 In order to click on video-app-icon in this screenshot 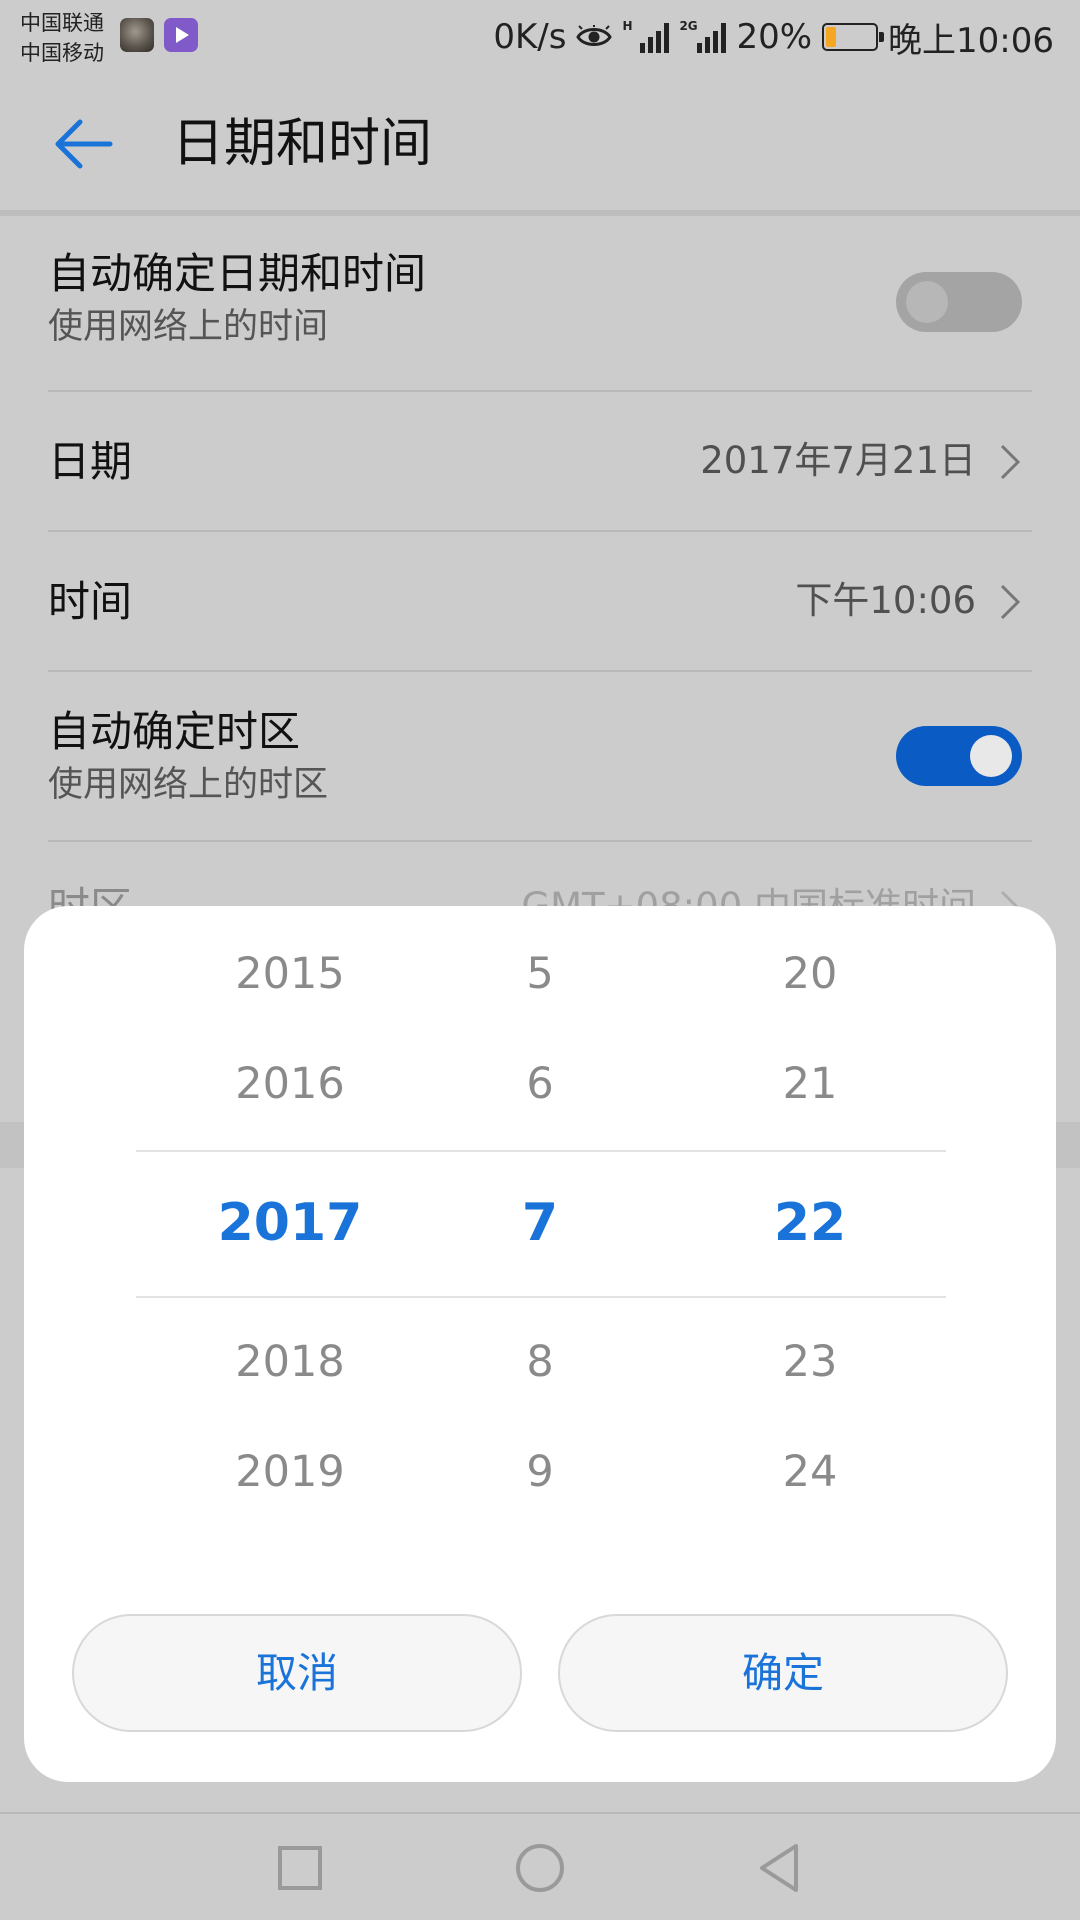, I will do `click(181, 35)`.